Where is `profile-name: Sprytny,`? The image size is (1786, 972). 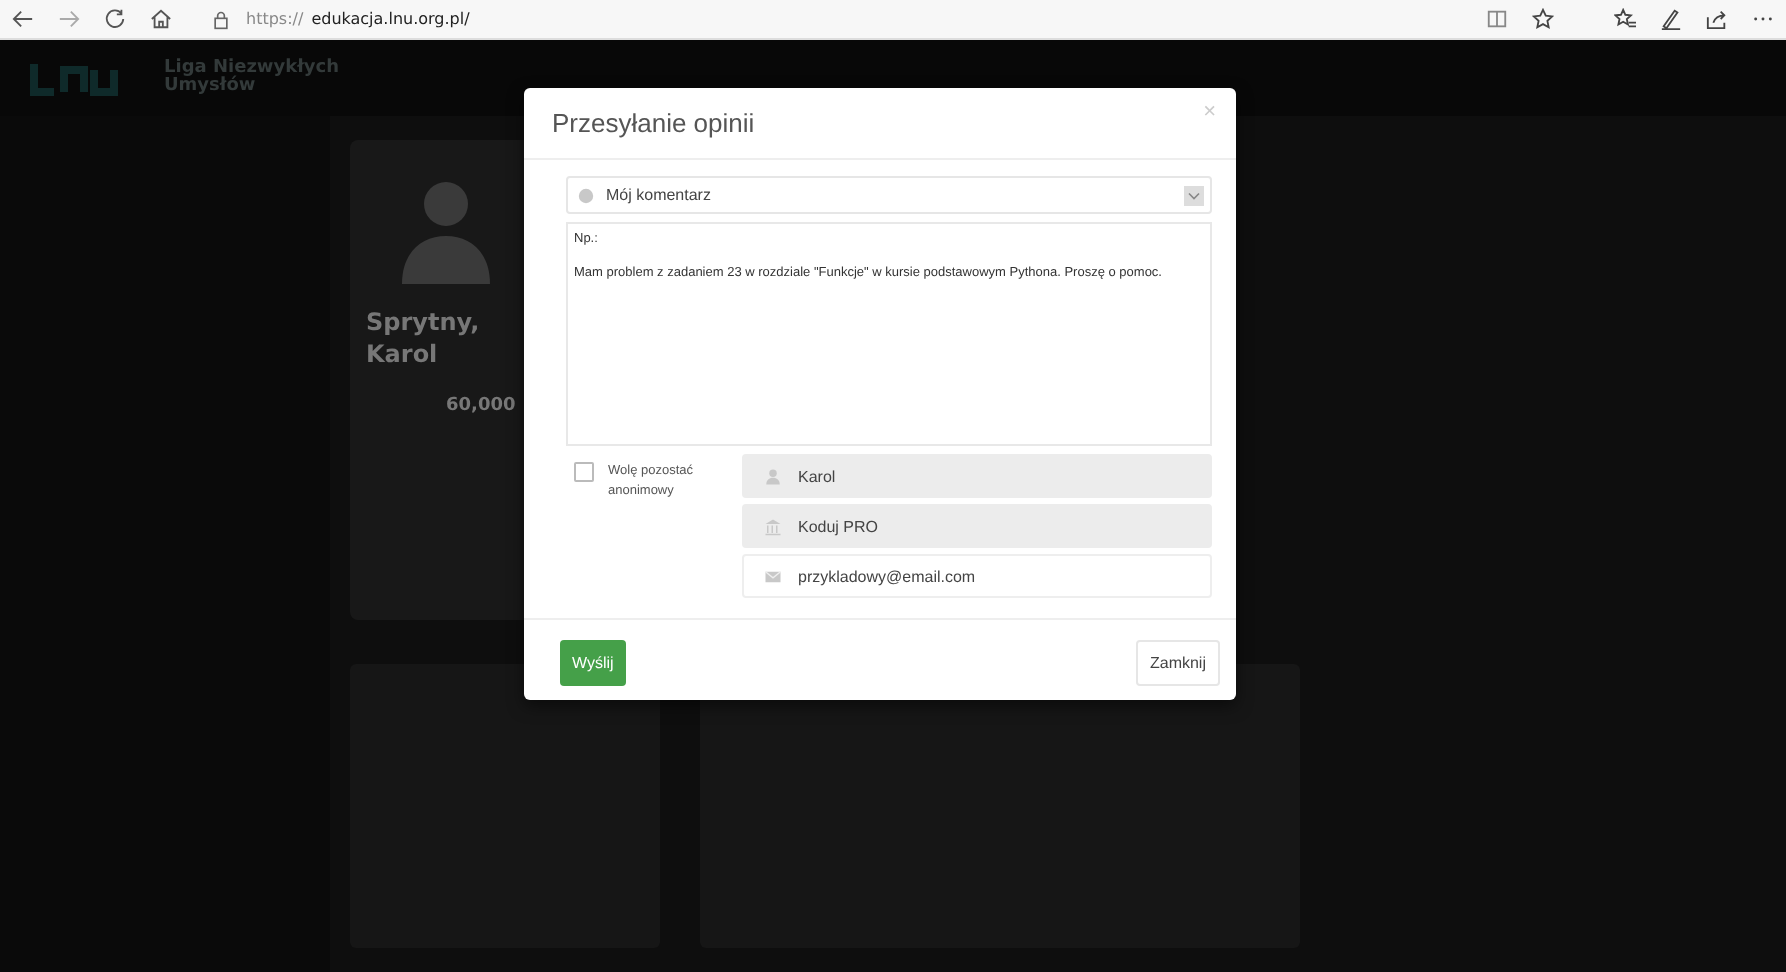 profile-name: Sprytny, is located at coordinates (424, 322).